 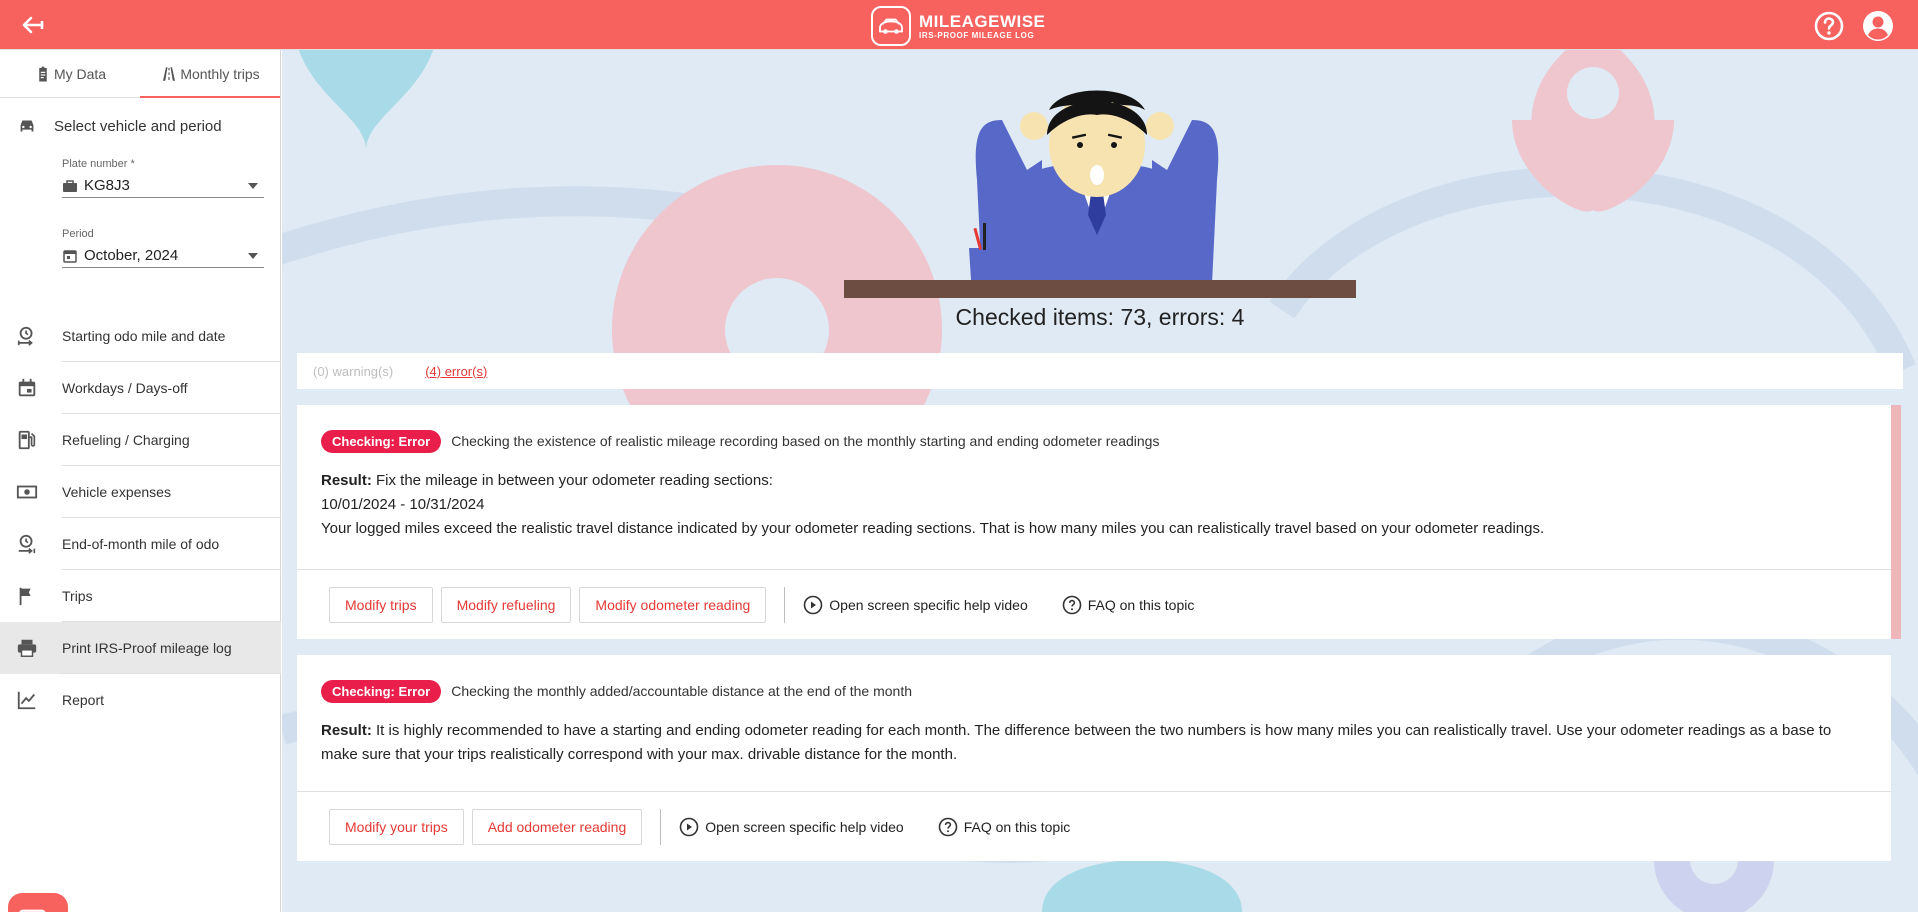 I want to click on briefcase-icon, so click(x=70, y=185).